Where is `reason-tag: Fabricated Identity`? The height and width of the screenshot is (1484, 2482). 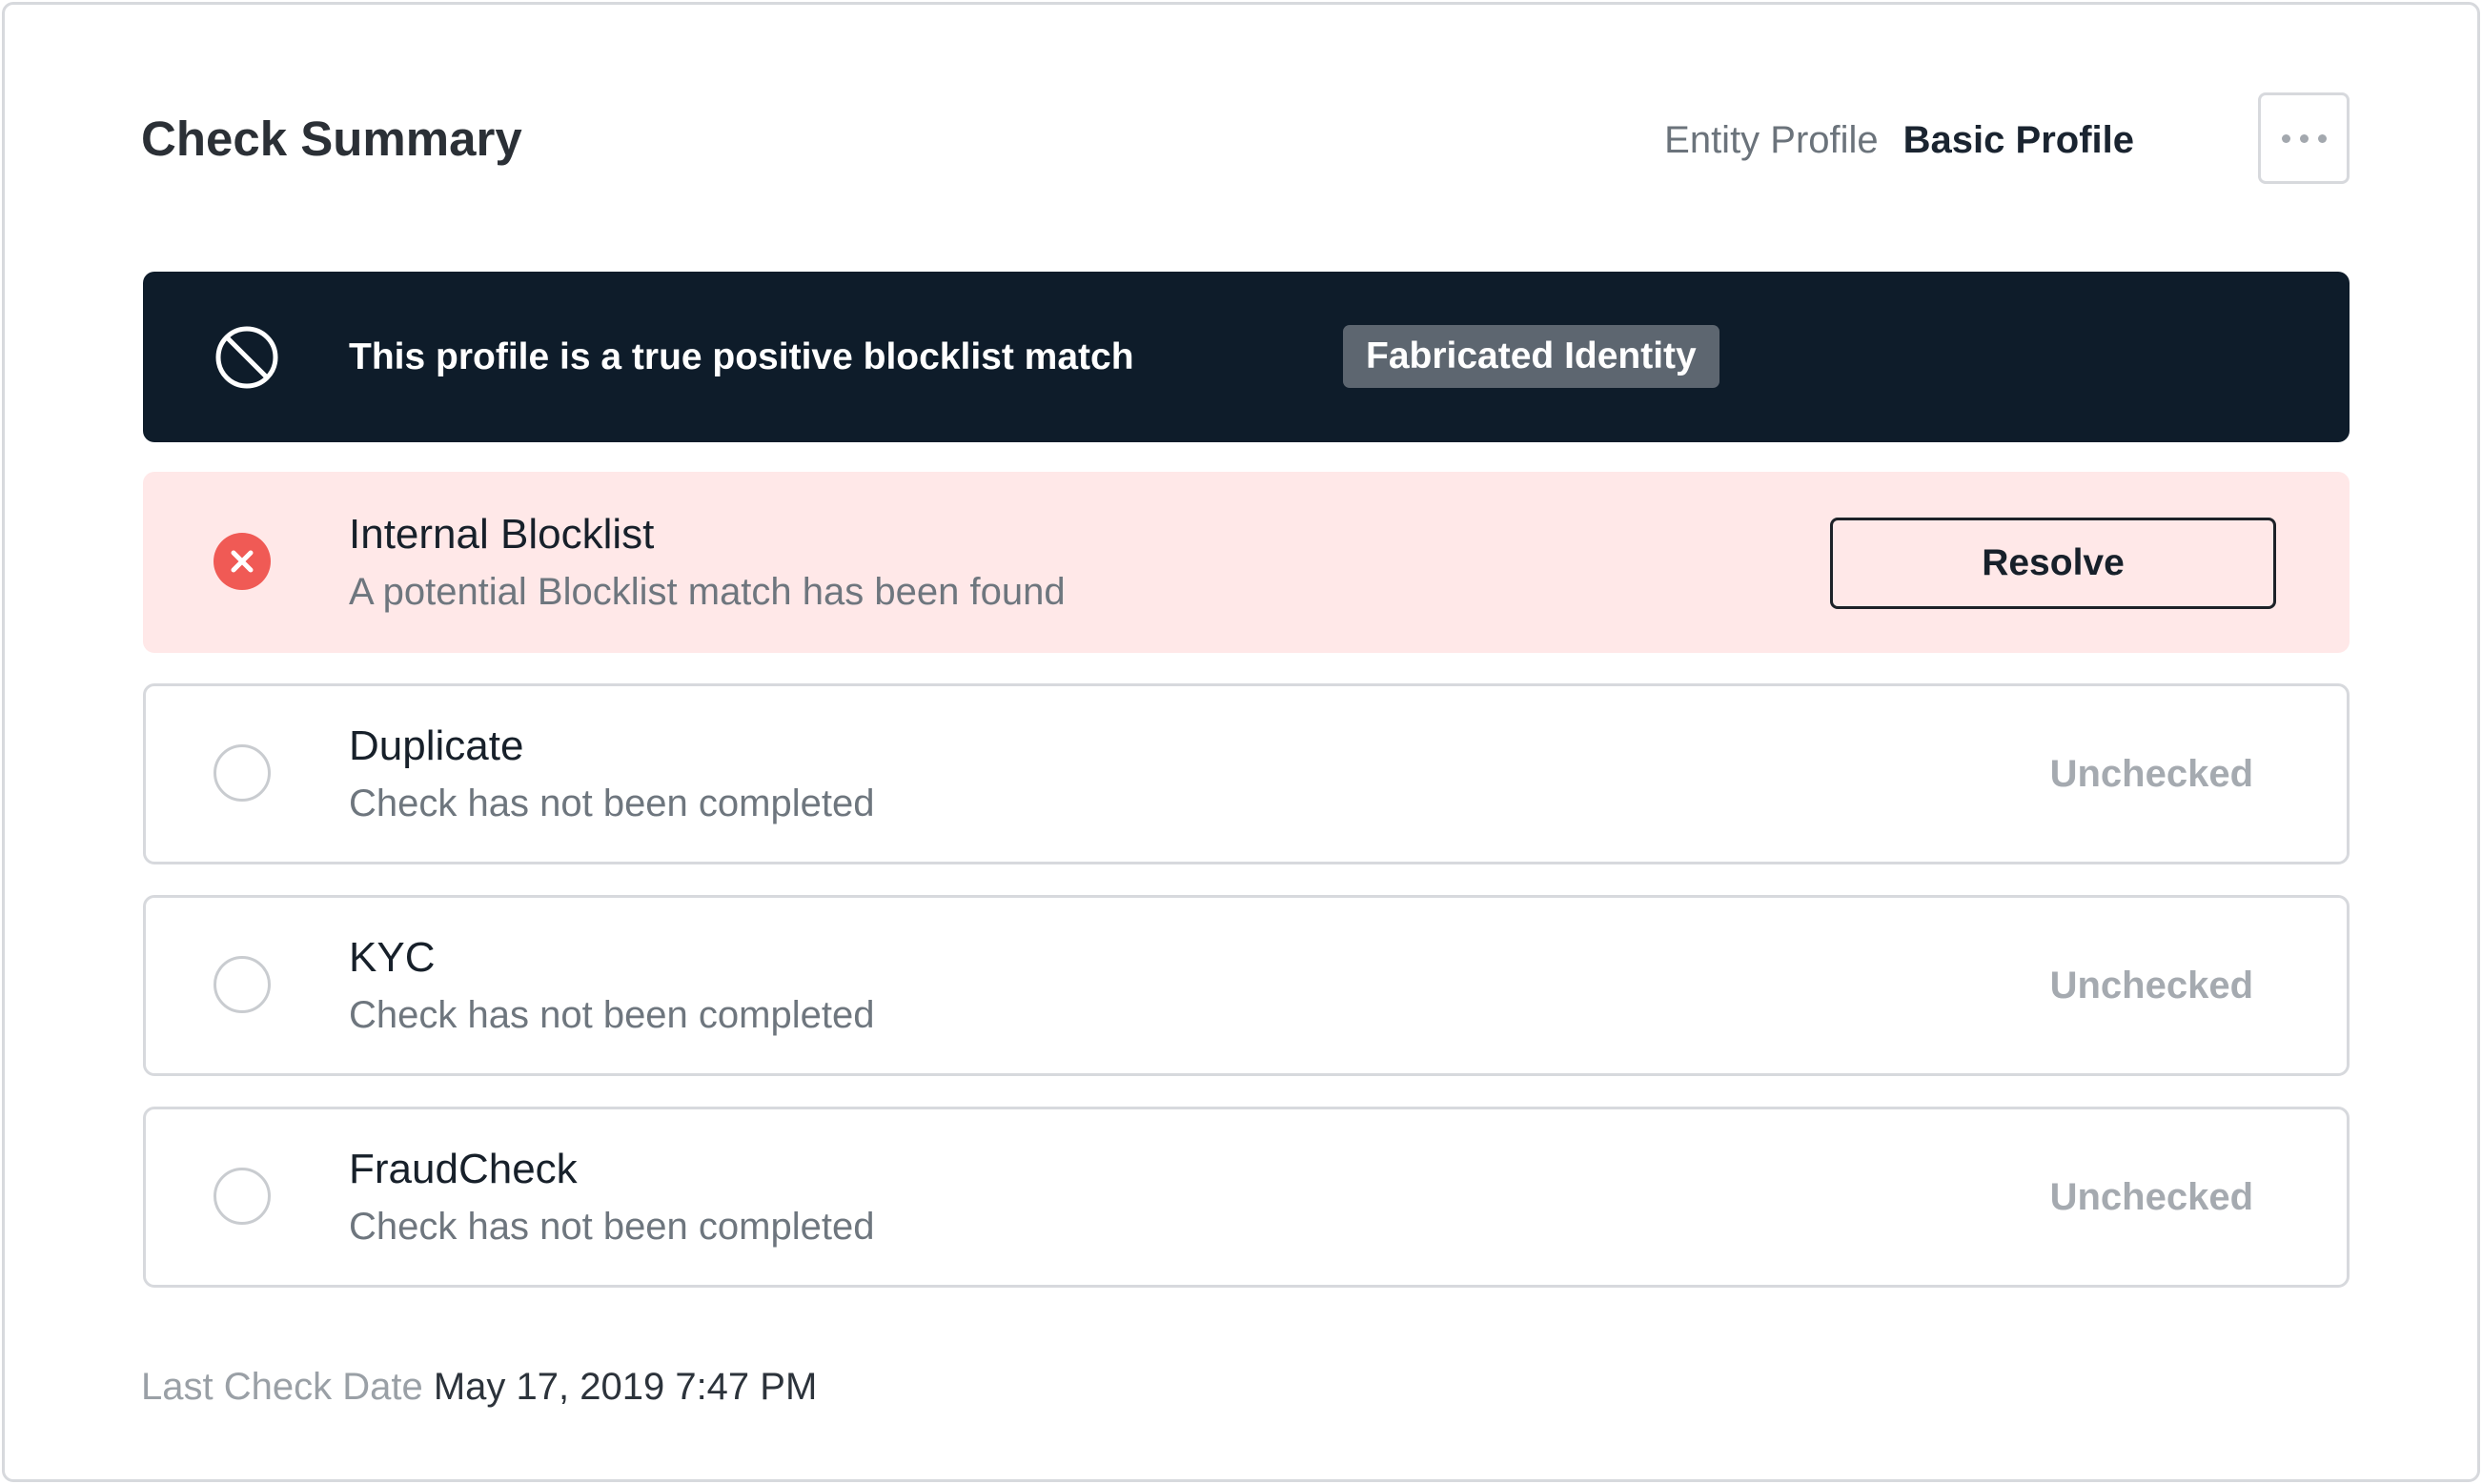
reason-tag: Fabricated Identity is located at coordinates (1531, 356).